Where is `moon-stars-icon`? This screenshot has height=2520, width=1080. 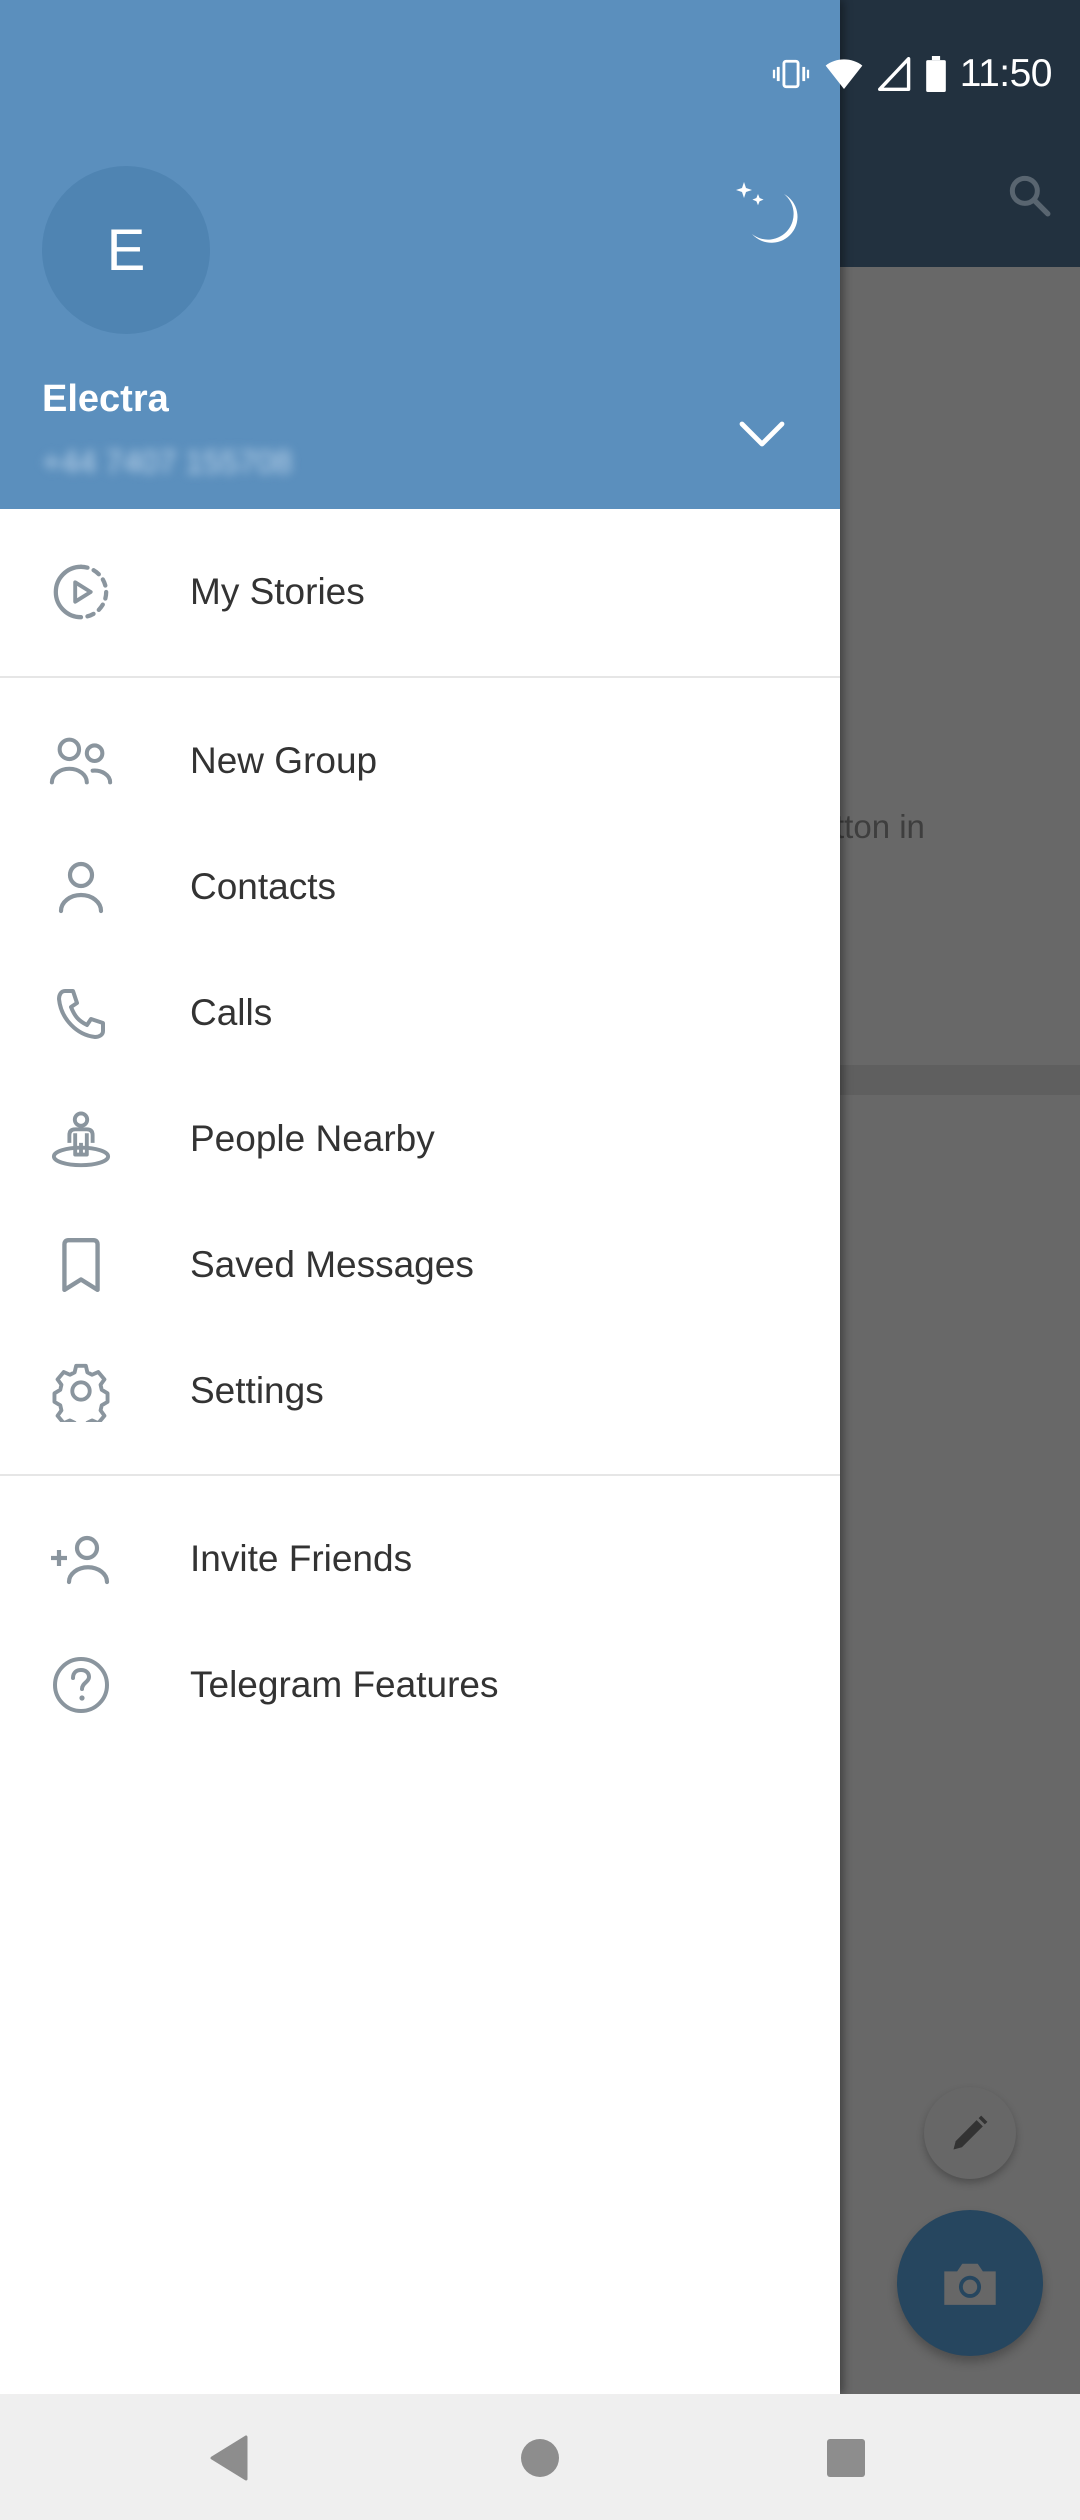
moon-stars-icon is located at coordinates (763, 211).